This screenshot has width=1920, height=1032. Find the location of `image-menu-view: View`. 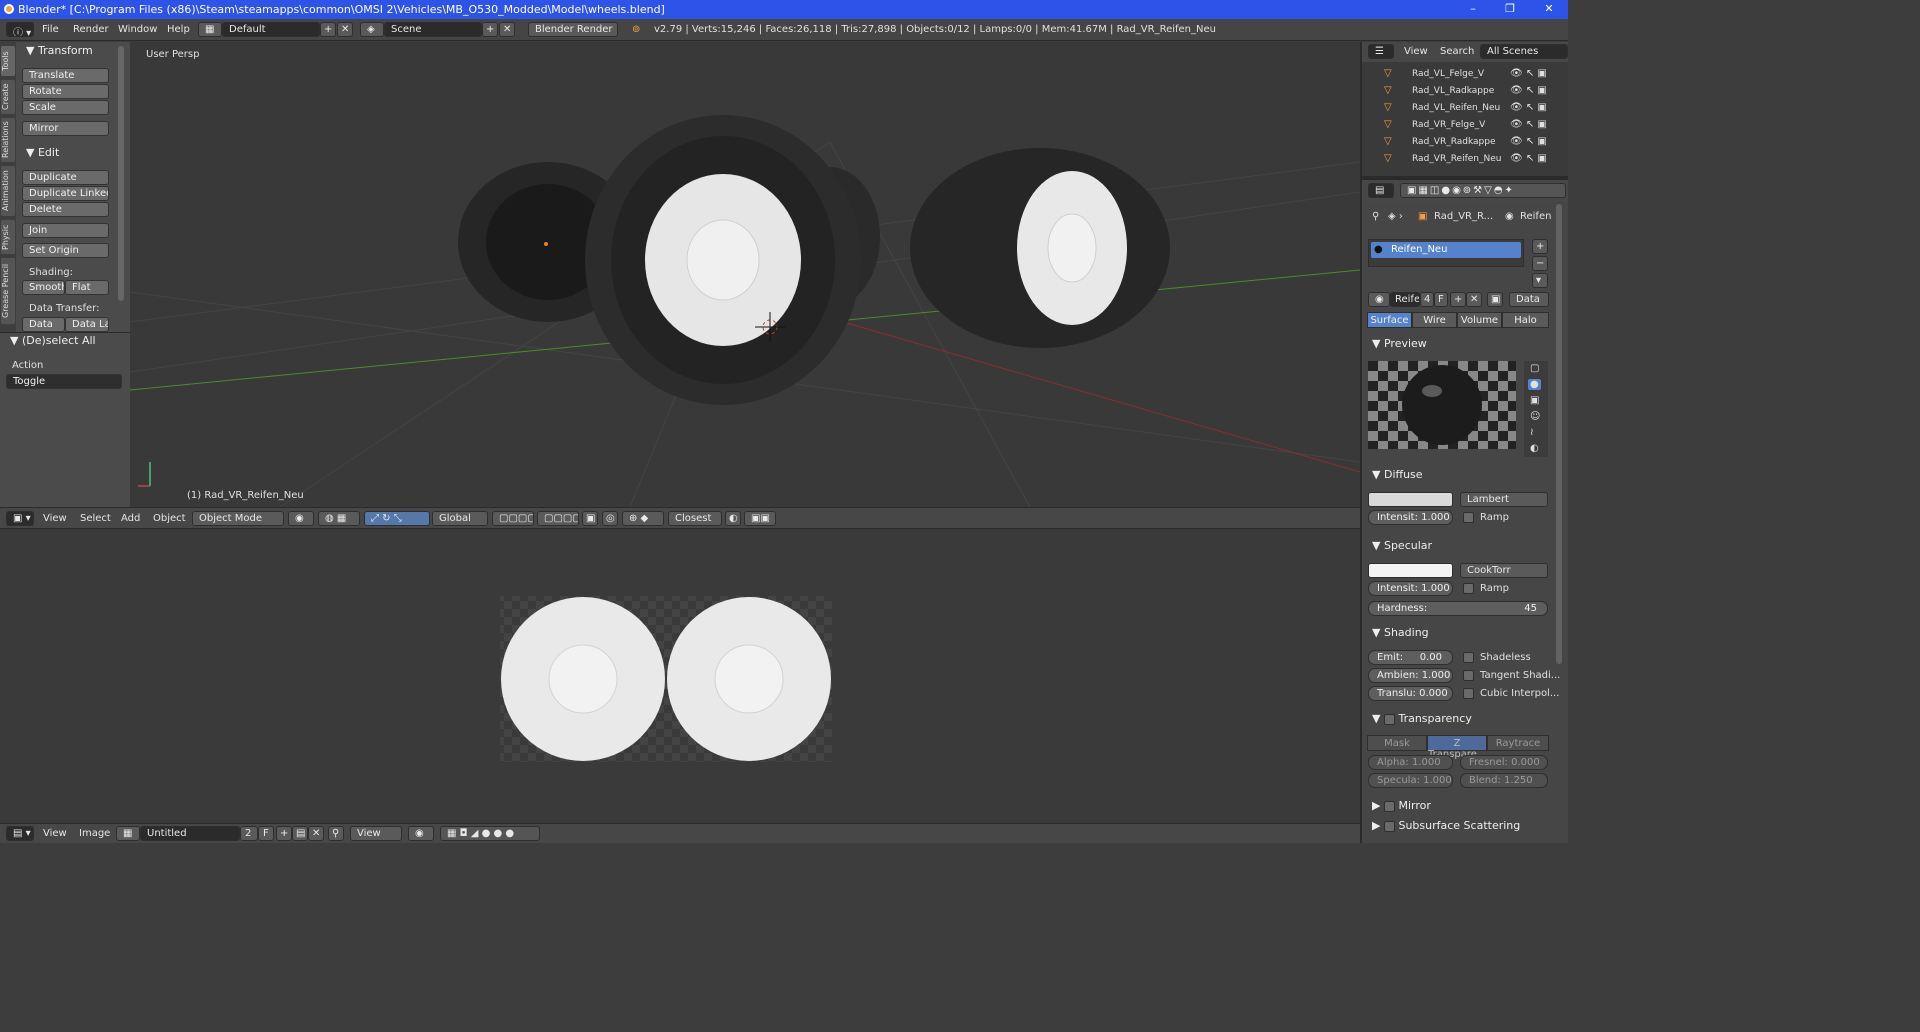

image-menu-view: View is located at coordinates (55, 833).